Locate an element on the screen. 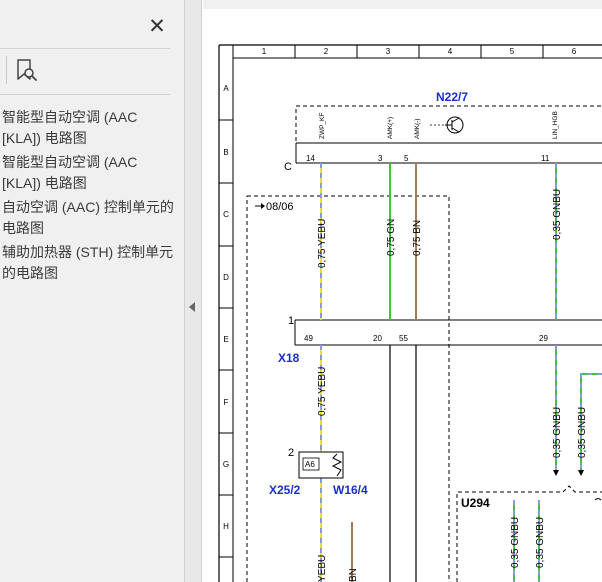 This screenshot has width=602, height=582. signal-label: LIN_HGB is located at coordinates (555, 125).